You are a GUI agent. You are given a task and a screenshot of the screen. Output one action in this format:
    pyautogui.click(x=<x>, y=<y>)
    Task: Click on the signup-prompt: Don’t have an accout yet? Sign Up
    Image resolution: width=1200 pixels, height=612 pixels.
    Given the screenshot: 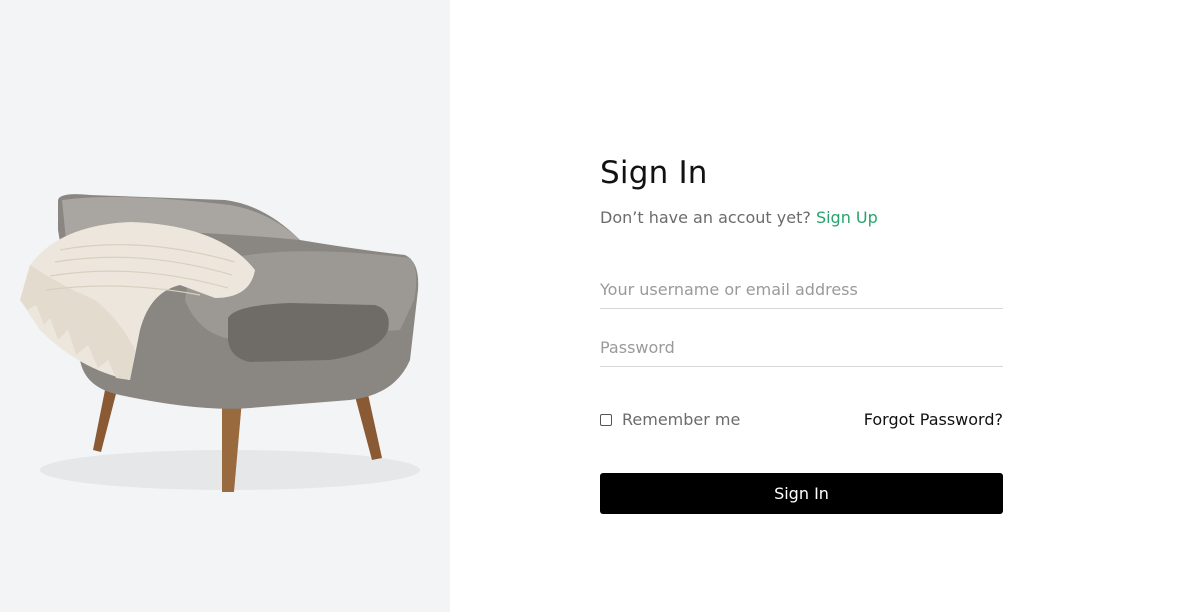 What is the action you would take?
    pyautogui.click(x=739, y=217)
    